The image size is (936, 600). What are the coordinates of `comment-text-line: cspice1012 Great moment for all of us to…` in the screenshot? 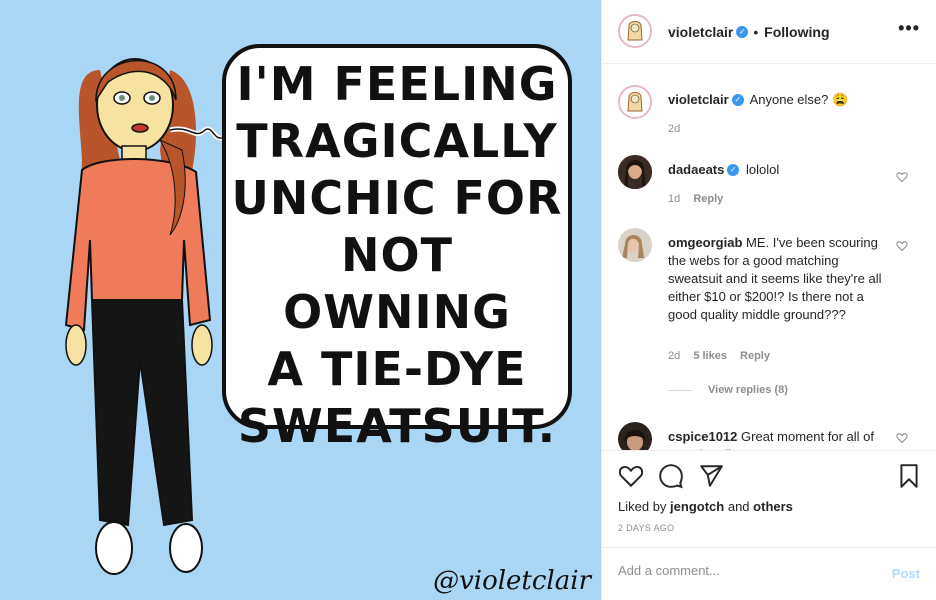 It's located at (775, 439).